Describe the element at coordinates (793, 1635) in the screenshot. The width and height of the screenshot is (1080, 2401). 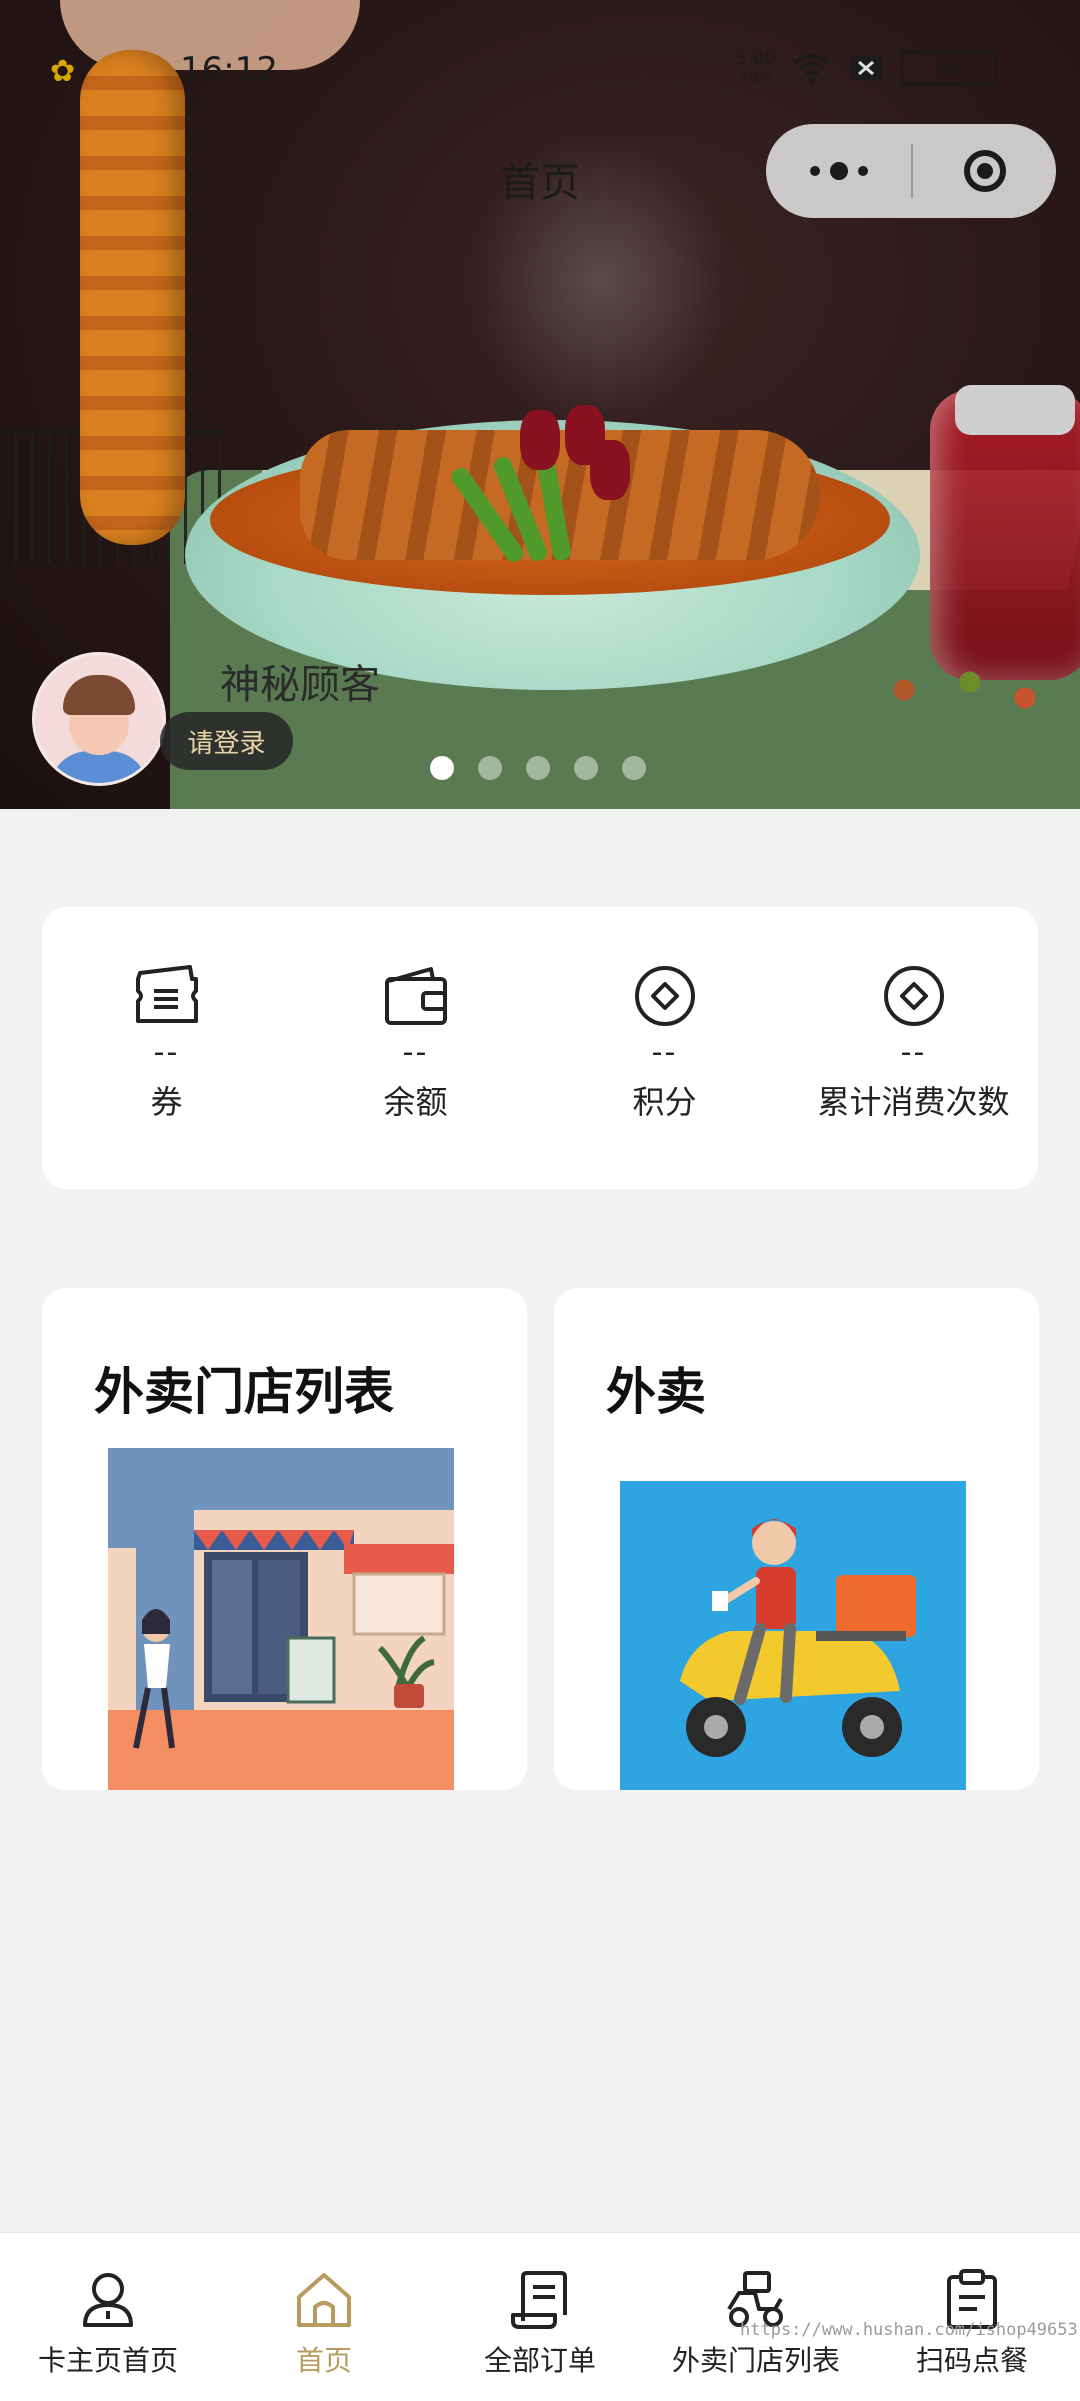
I see `delivery-scooter-illustration` at that location.